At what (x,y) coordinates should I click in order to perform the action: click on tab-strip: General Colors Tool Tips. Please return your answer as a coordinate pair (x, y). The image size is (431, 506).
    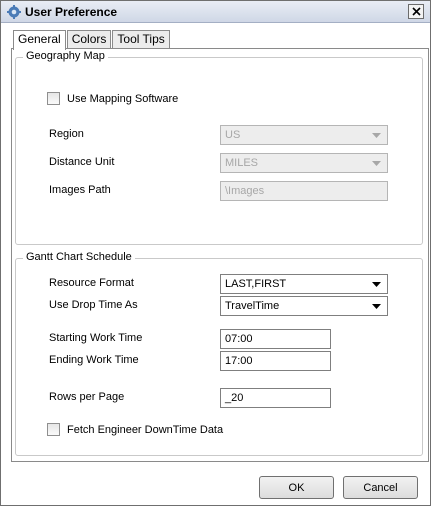
    Looking at the image, I should click on (92, 40).